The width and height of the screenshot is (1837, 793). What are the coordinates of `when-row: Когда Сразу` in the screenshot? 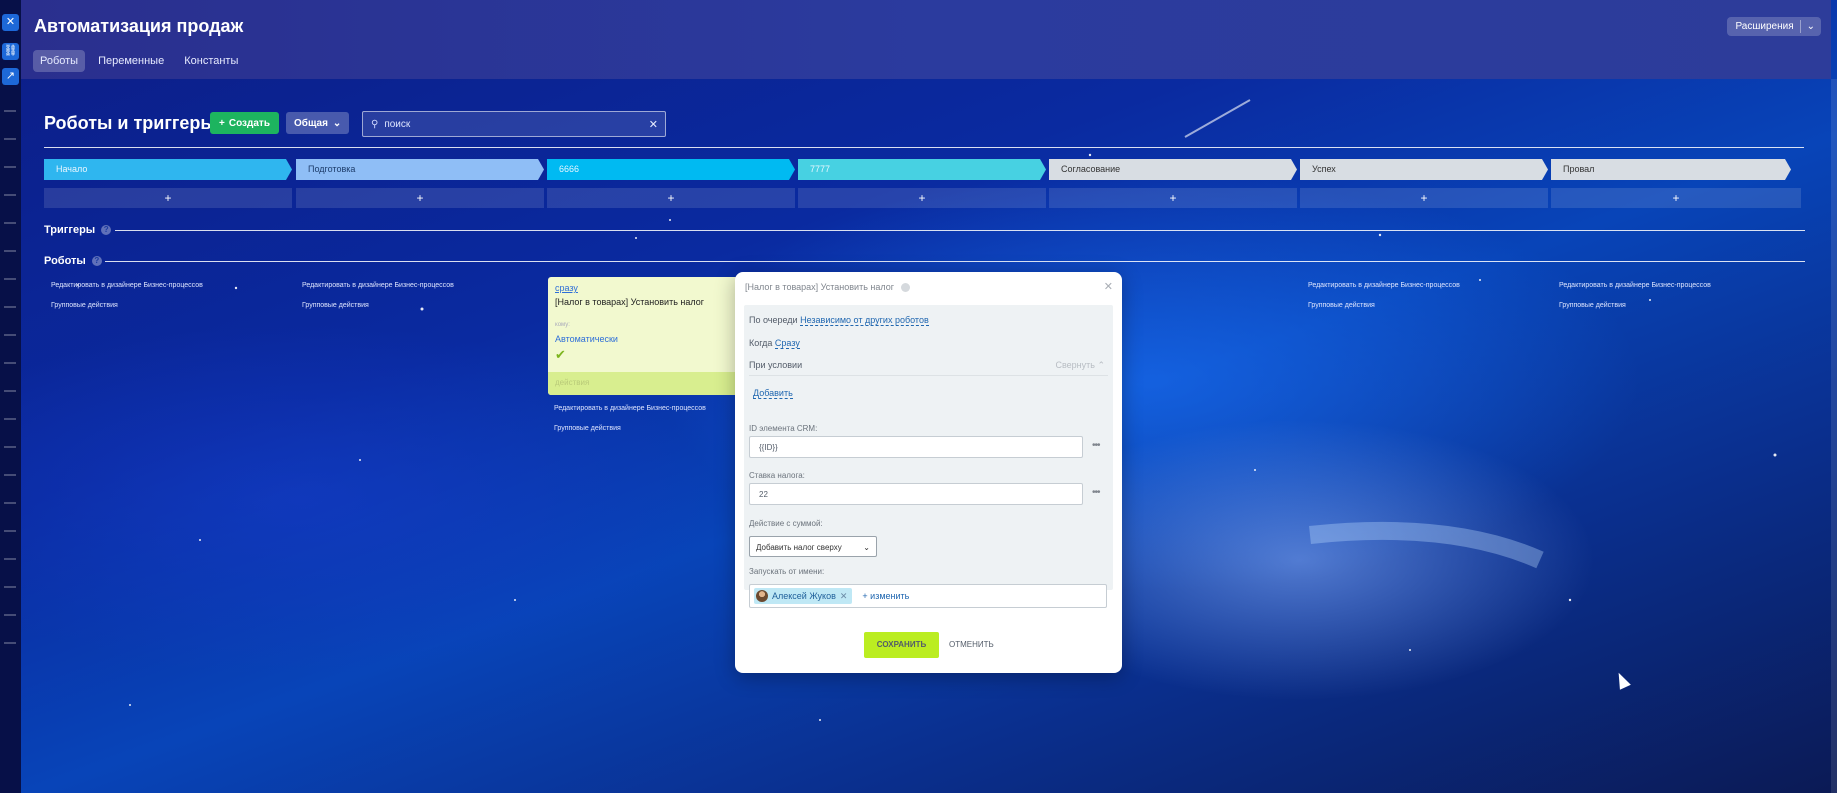 It's located at (774, 343).